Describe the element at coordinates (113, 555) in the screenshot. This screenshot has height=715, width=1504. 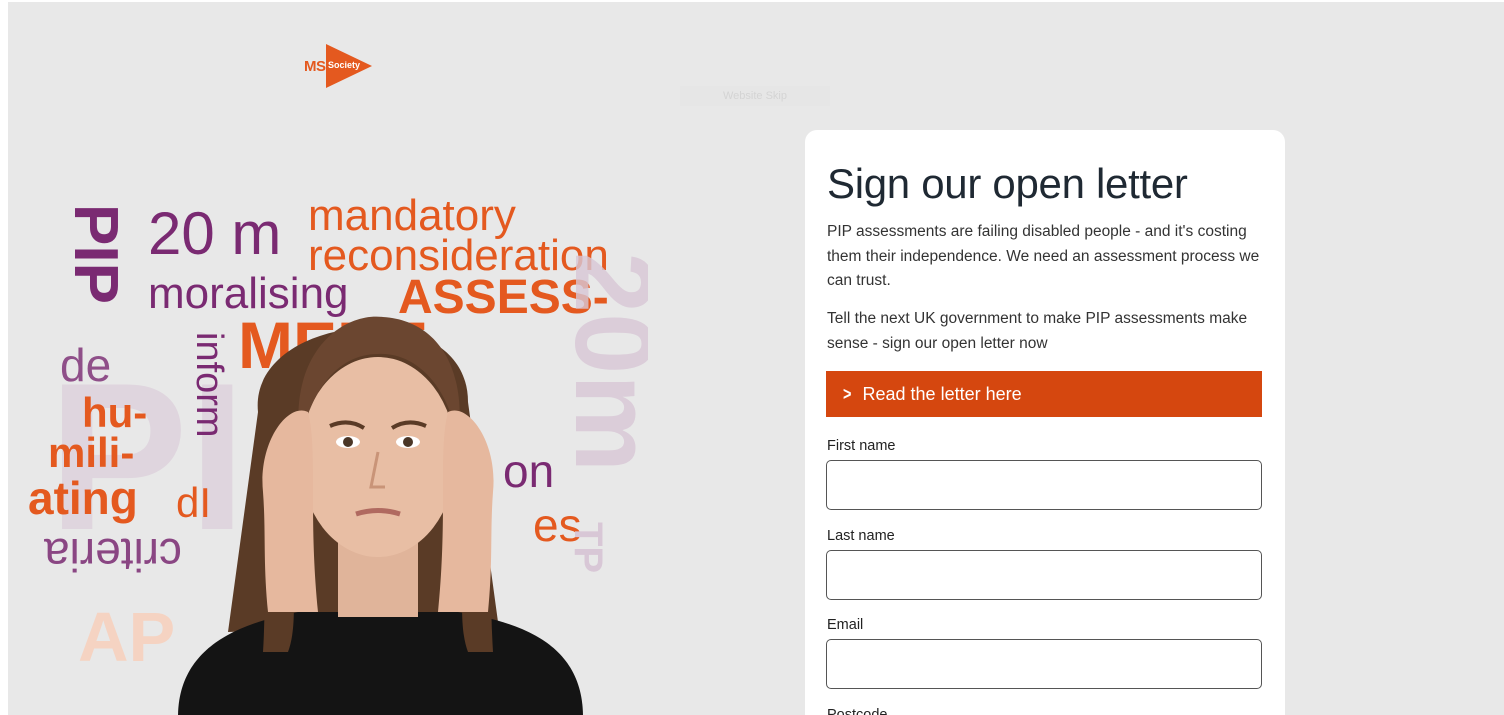
I see `hero-word: criteria` at that location.